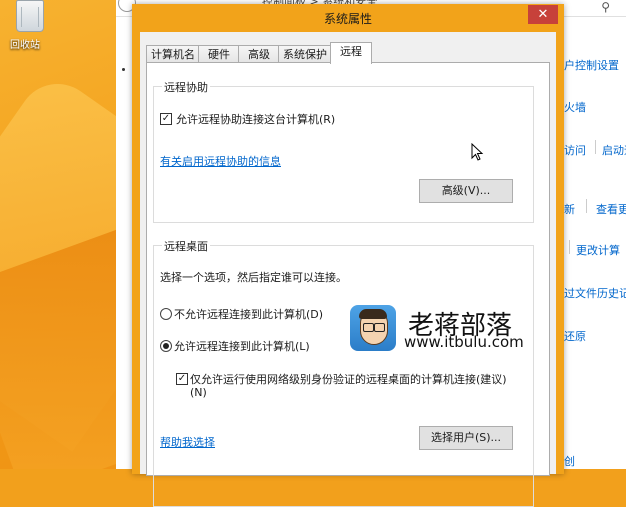 The image size is (626, 507). What do you see at coordinates (595, 293) in the screenshot?
I see `bg-link: 过文件历史记` at bounding box center [595, 293].